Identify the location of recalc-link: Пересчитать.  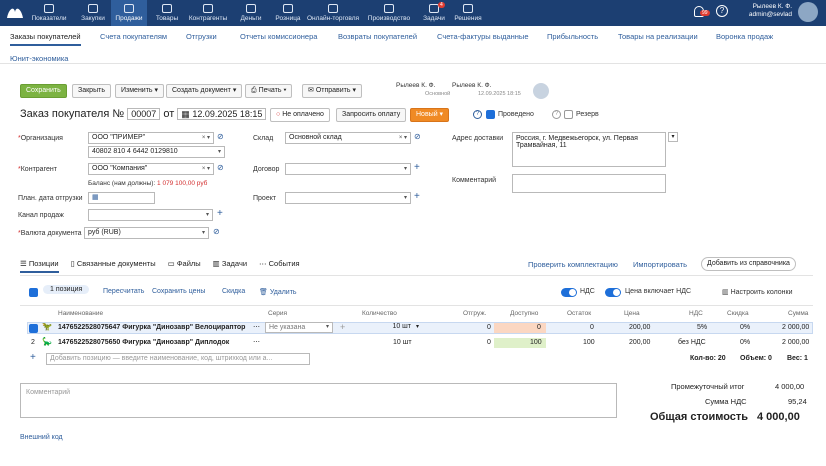
(123, 291).